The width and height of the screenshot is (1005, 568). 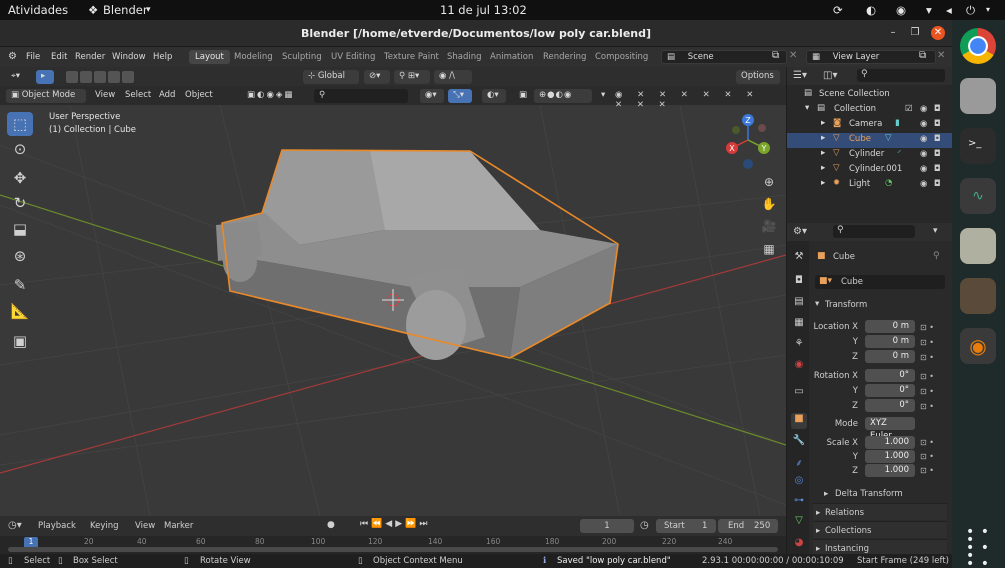 I want to click on location-z-field: 0 m, so click(x=890, y=356).